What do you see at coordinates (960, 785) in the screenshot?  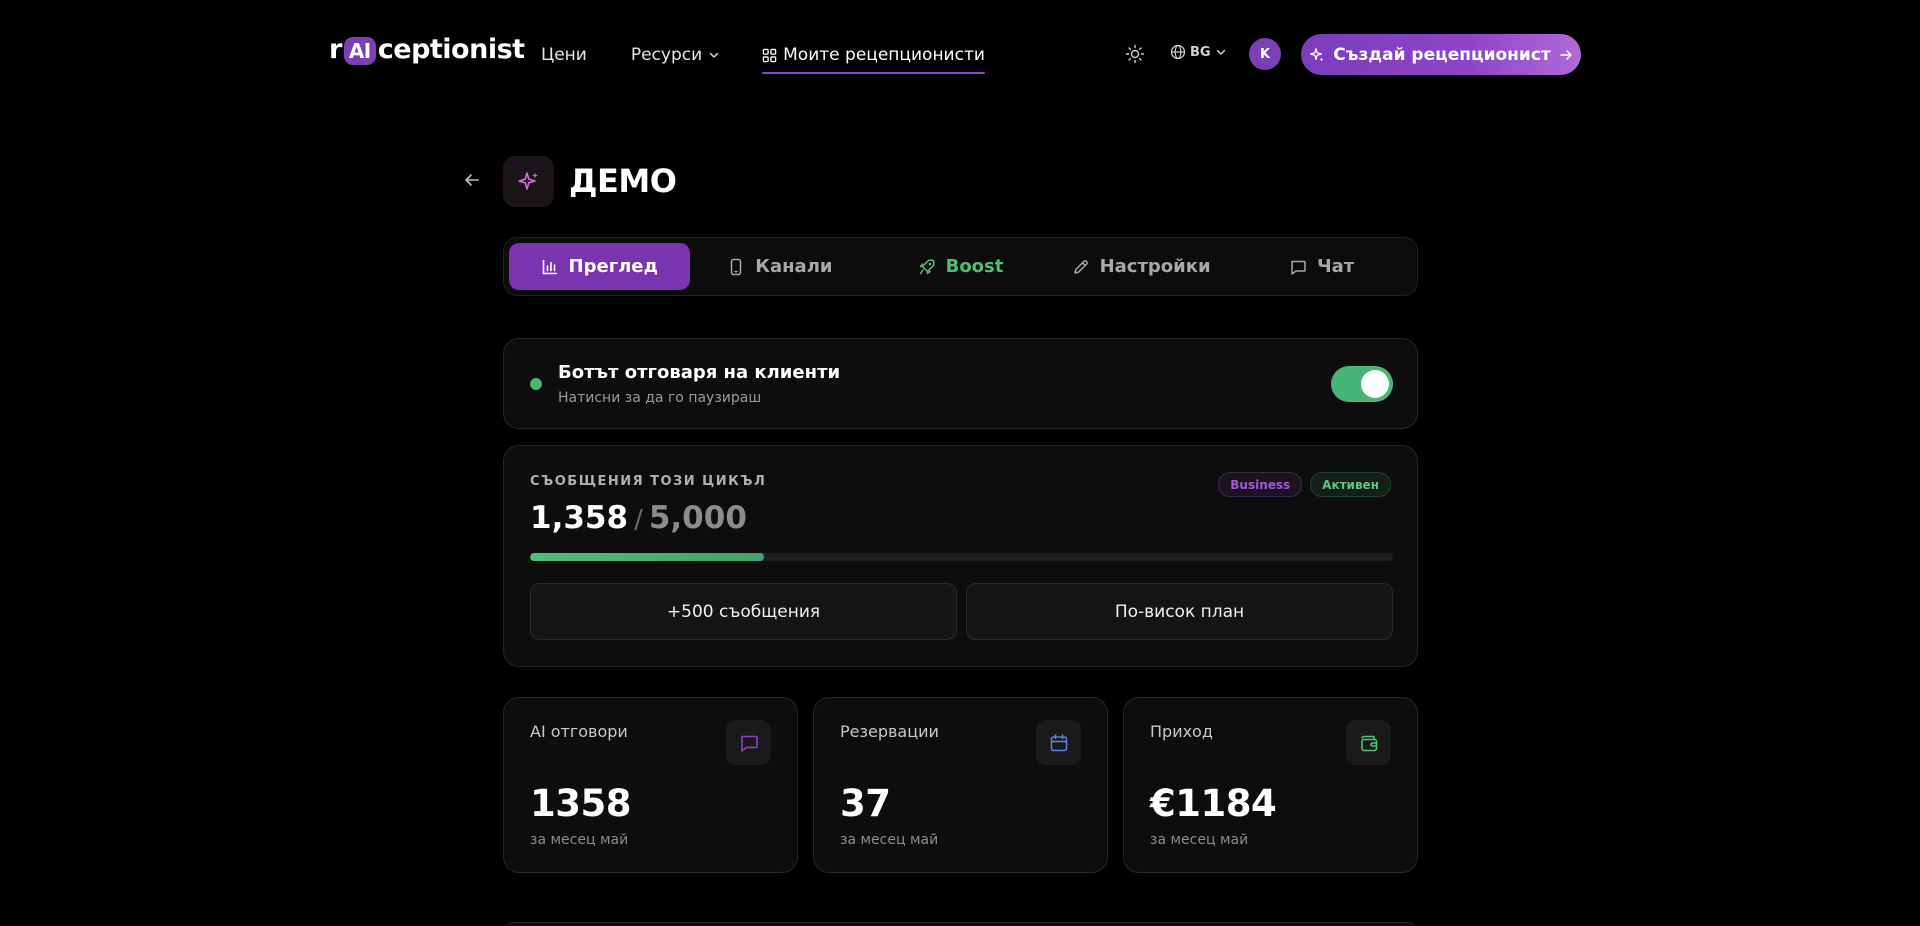 I see `stat-card-reservations: Резервации 37 за месец май` at bounding box center [960, 785].